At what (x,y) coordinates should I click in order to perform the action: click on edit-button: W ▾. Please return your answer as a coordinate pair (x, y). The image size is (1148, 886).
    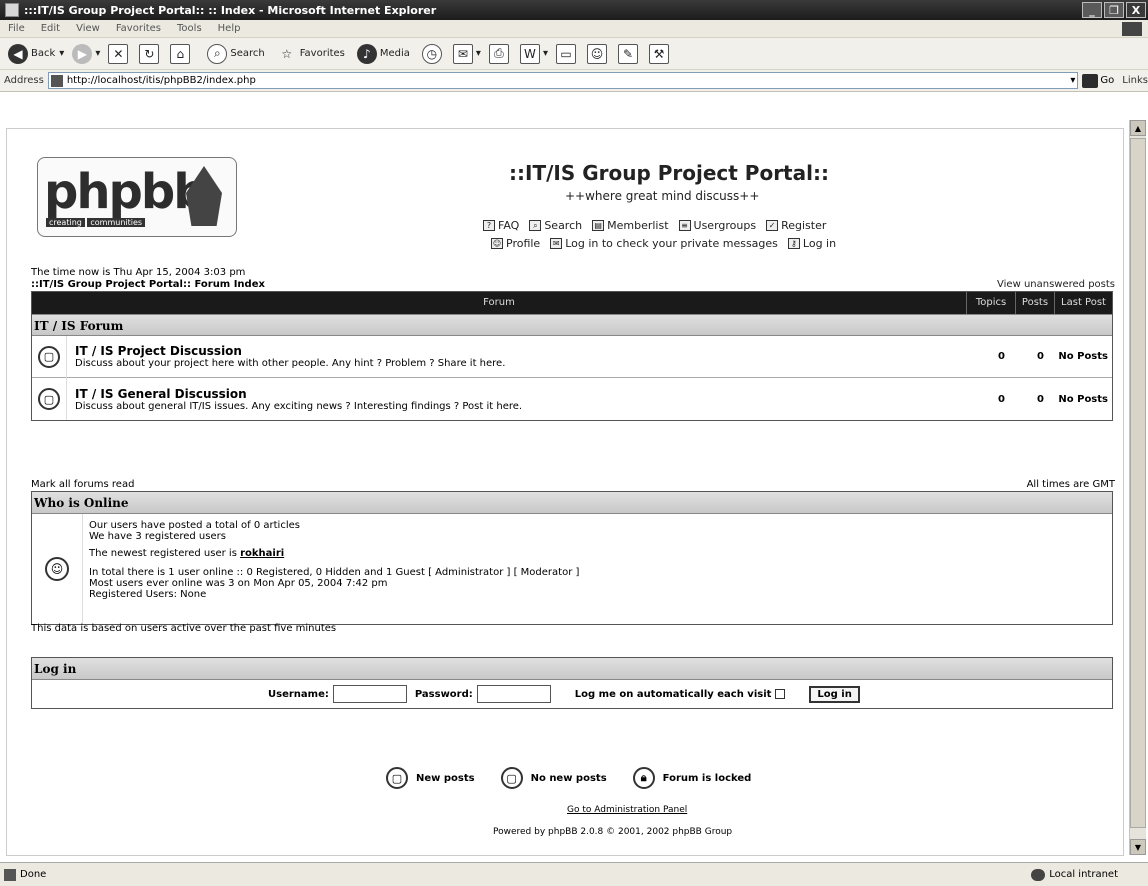
    Looking at the image, I should click on (533, 53).